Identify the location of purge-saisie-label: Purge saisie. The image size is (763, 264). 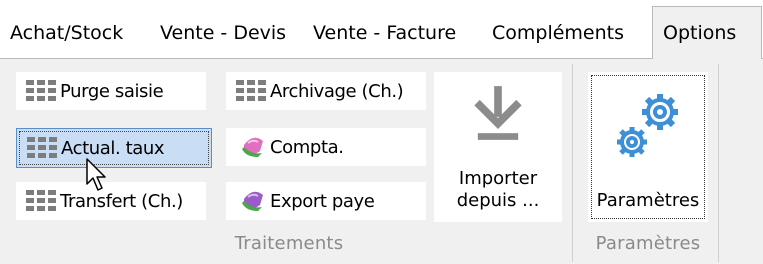
(112, 91).